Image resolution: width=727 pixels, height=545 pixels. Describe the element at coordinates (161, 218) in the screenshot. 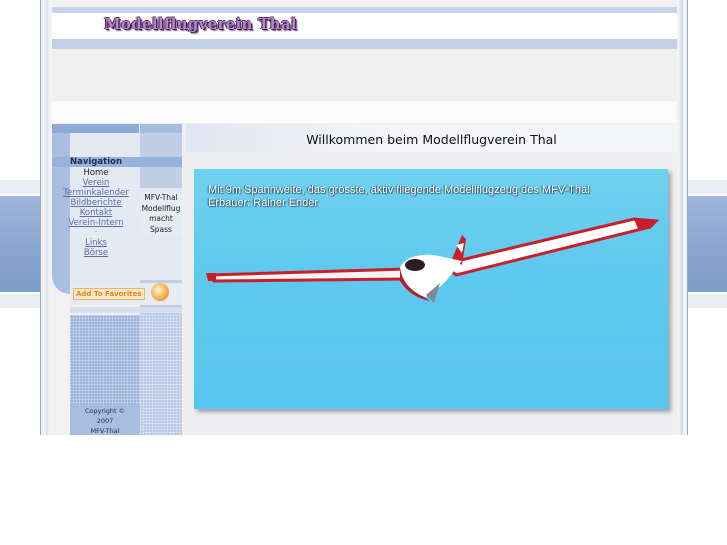

I see `slogan-line: macht` at that location.